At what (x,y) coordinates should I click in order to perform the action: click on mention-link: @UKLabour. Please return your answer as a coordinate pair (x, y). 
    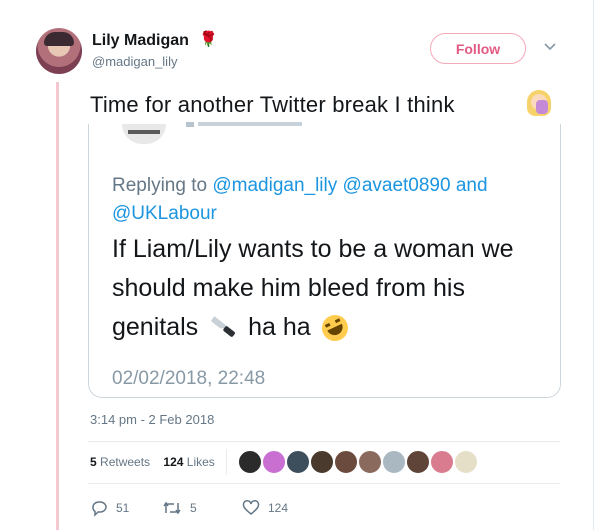
    Looking at the image, I should click on (164, 213).